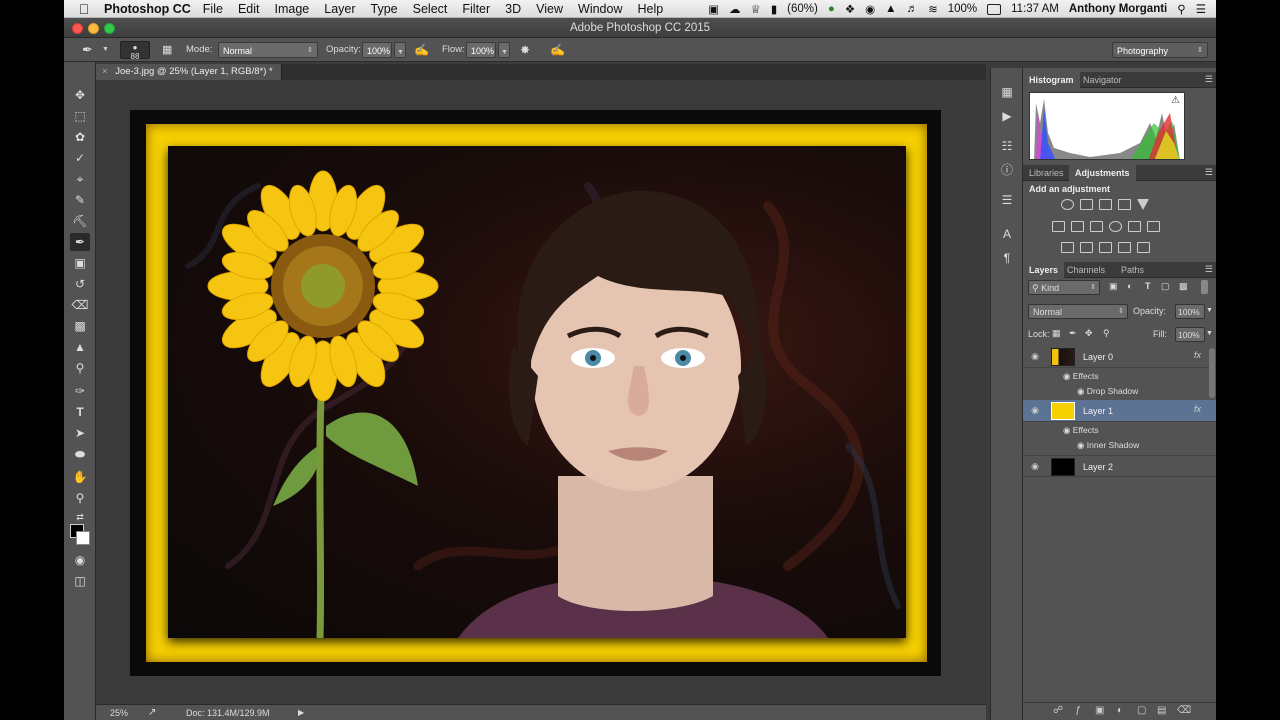 This screenshot has width=1280, height=720. I want to click on threshold-icon, so click(1105, 247).